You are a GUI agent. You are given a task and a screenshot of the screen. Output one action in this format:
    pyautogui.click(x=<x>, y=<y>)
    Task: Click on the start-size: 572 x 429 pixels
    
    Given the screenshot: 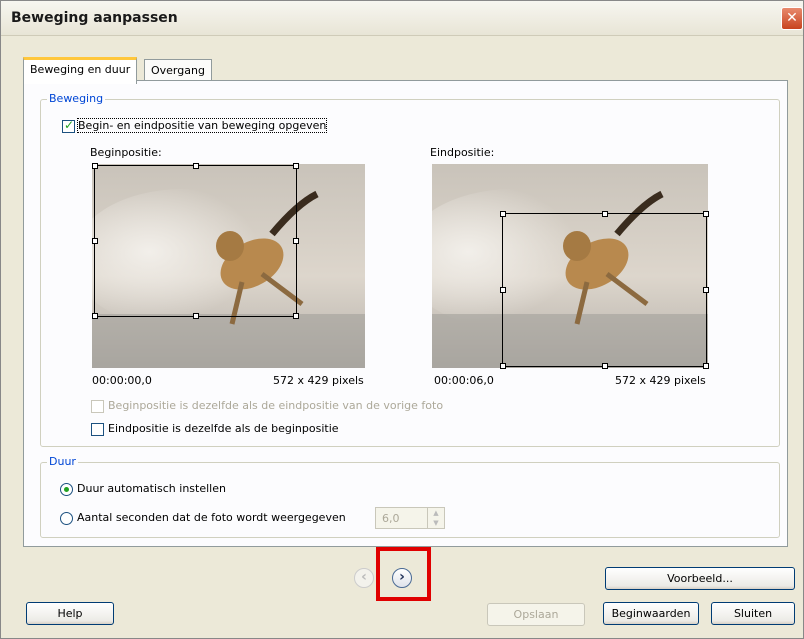 What is the action you would take?
    pyautogui.click(x=318, y=380)
    